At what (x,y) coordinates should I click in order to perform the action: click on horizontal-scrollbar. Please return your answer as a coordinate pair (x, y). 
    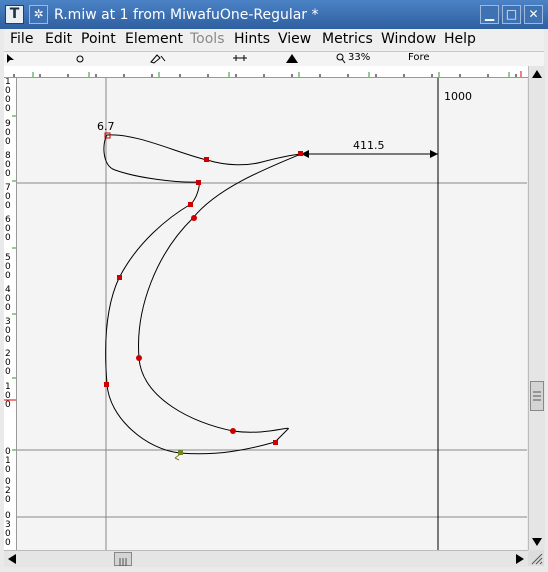
    Looking at the image, I should click on (266, 558).